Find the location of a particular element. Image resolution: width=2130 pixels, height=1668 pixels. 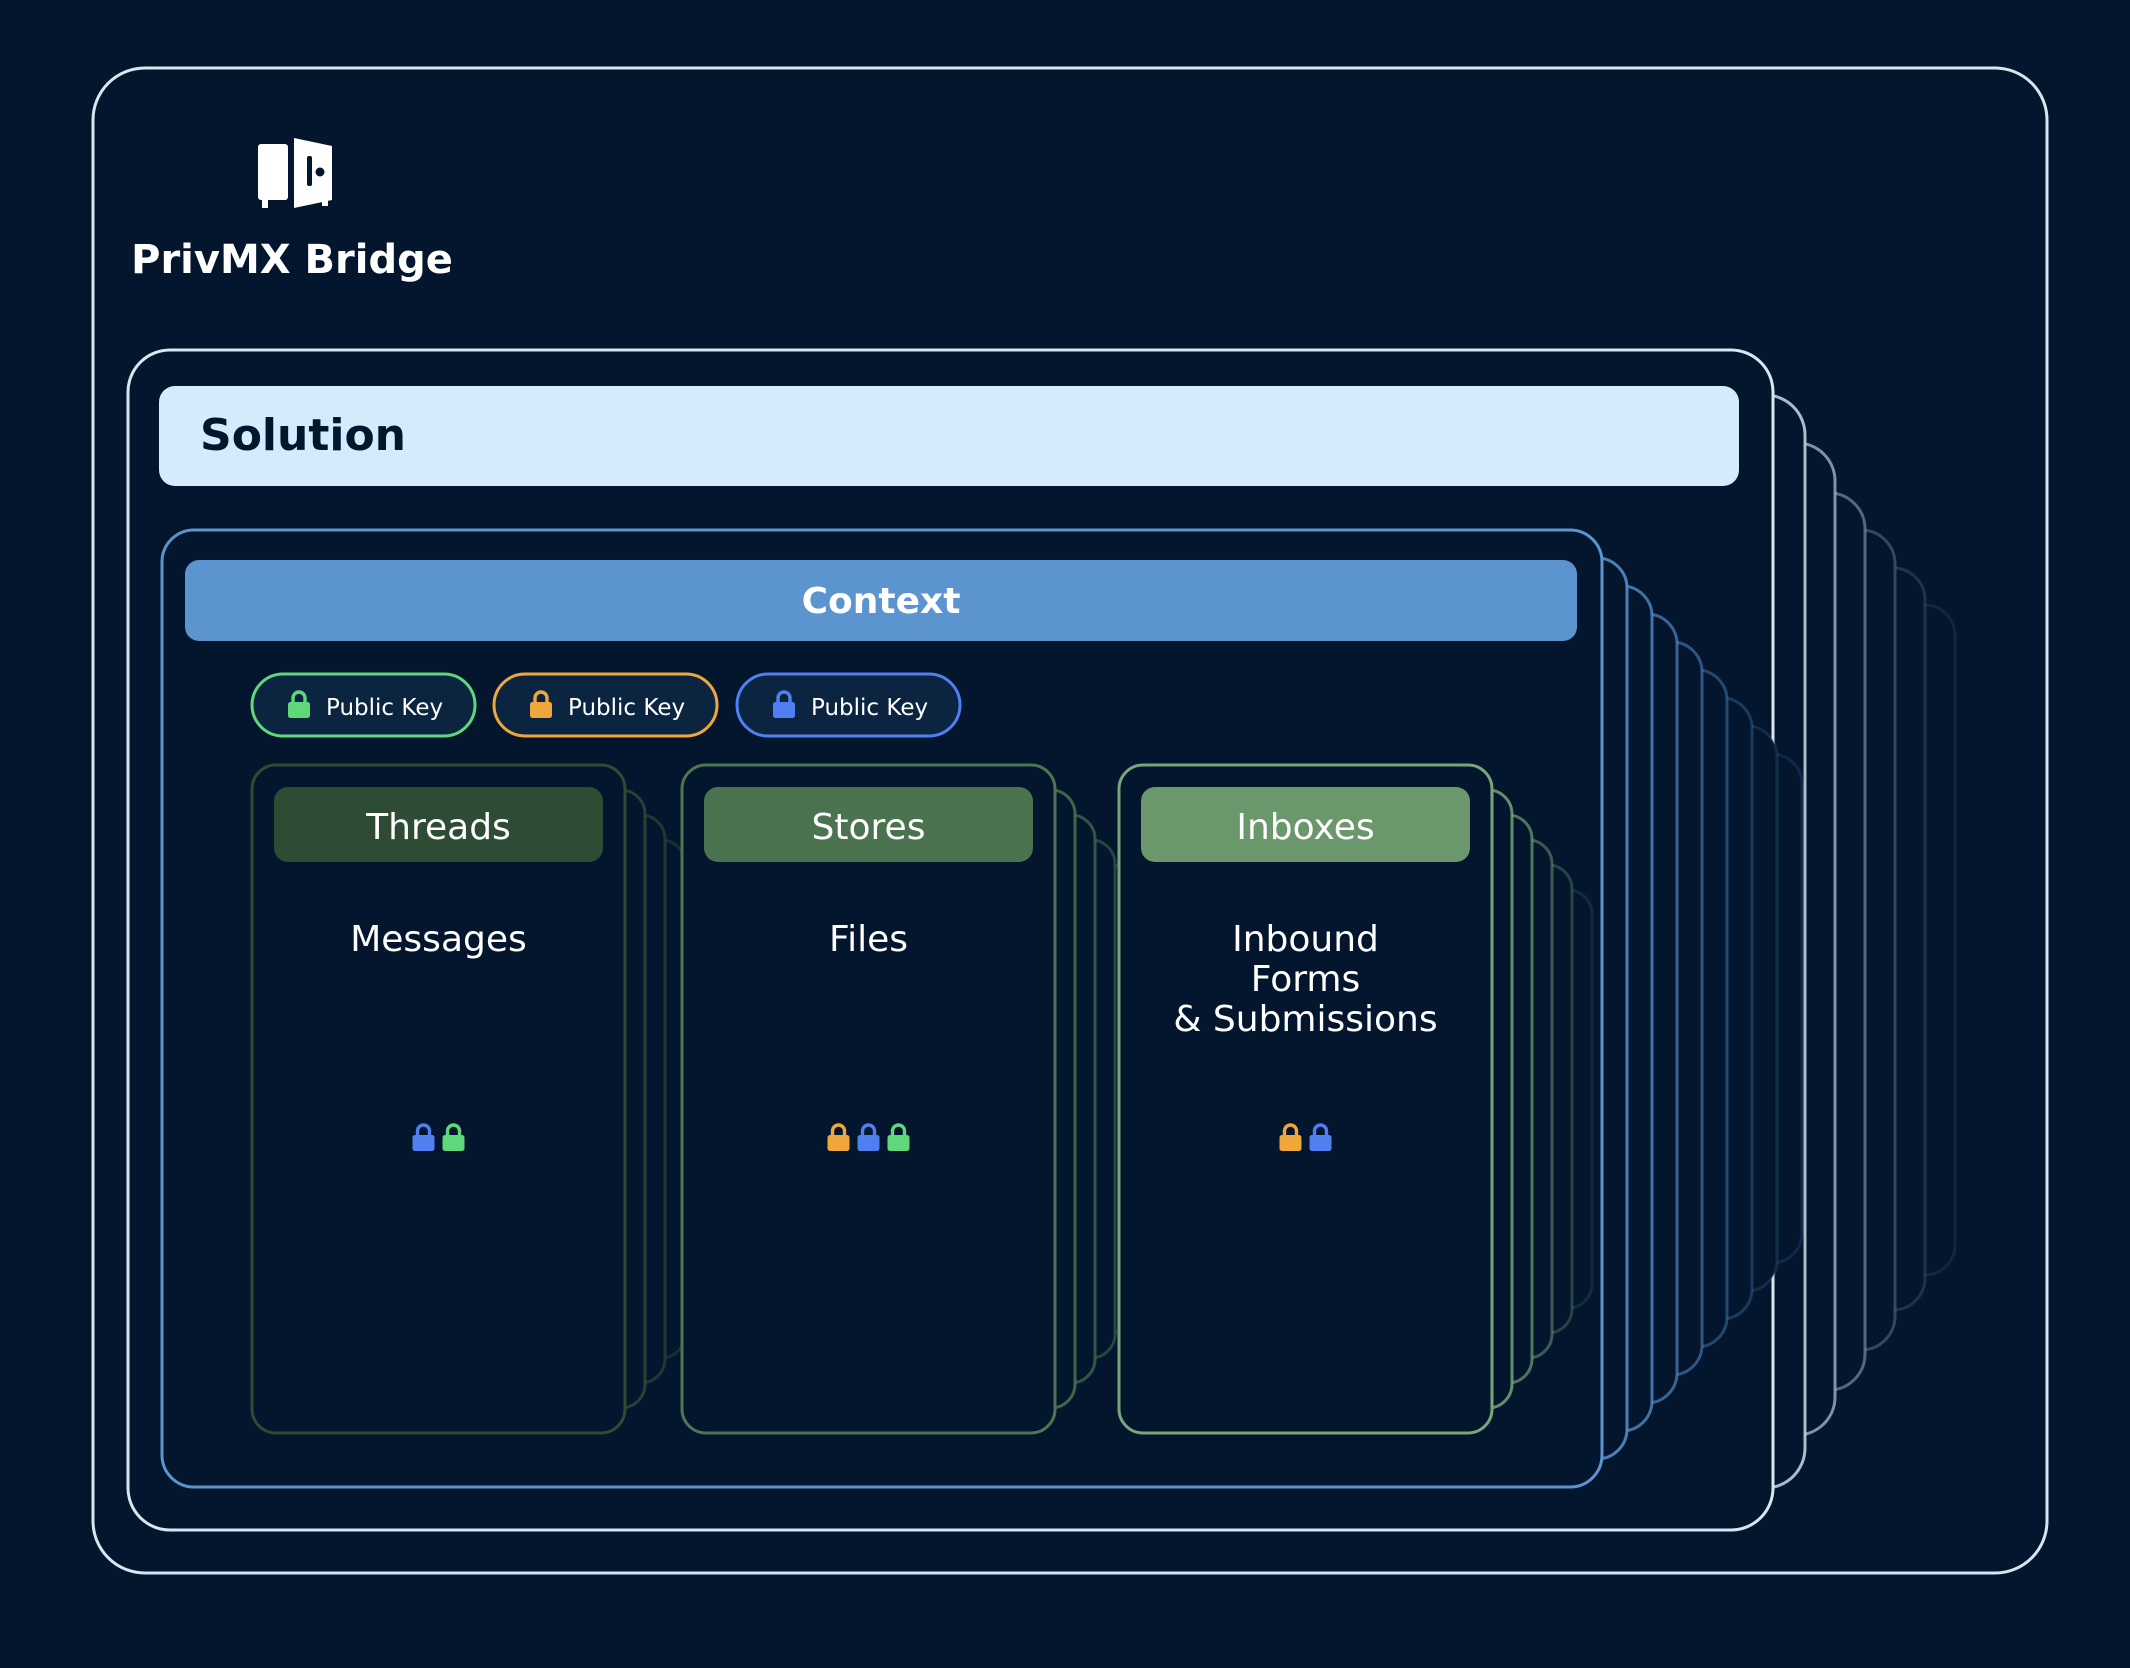

bridge-title: PrivMX Bridge is located at coordinates (292, 260).